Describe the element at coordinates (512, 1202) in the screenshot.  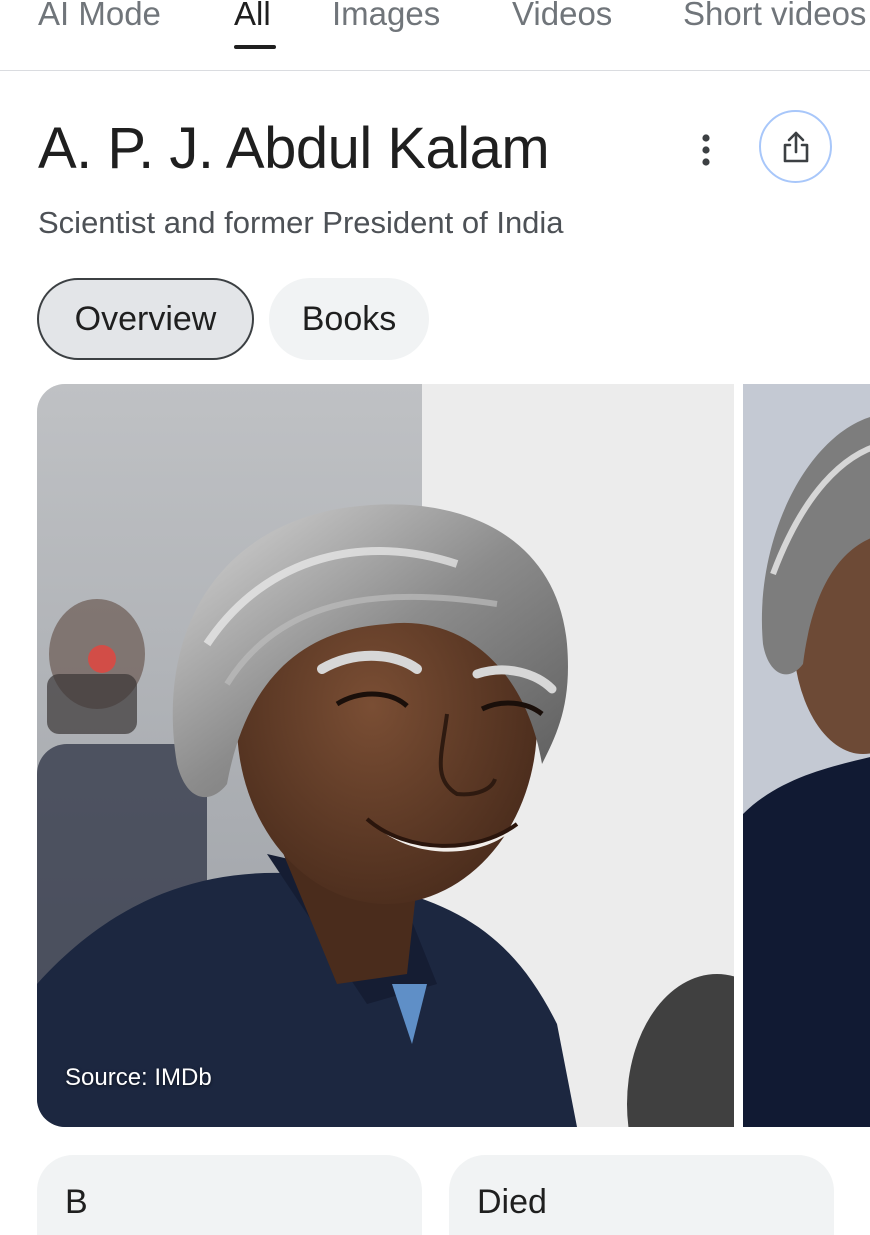
I see `info-card-died-label: Died` at that location.